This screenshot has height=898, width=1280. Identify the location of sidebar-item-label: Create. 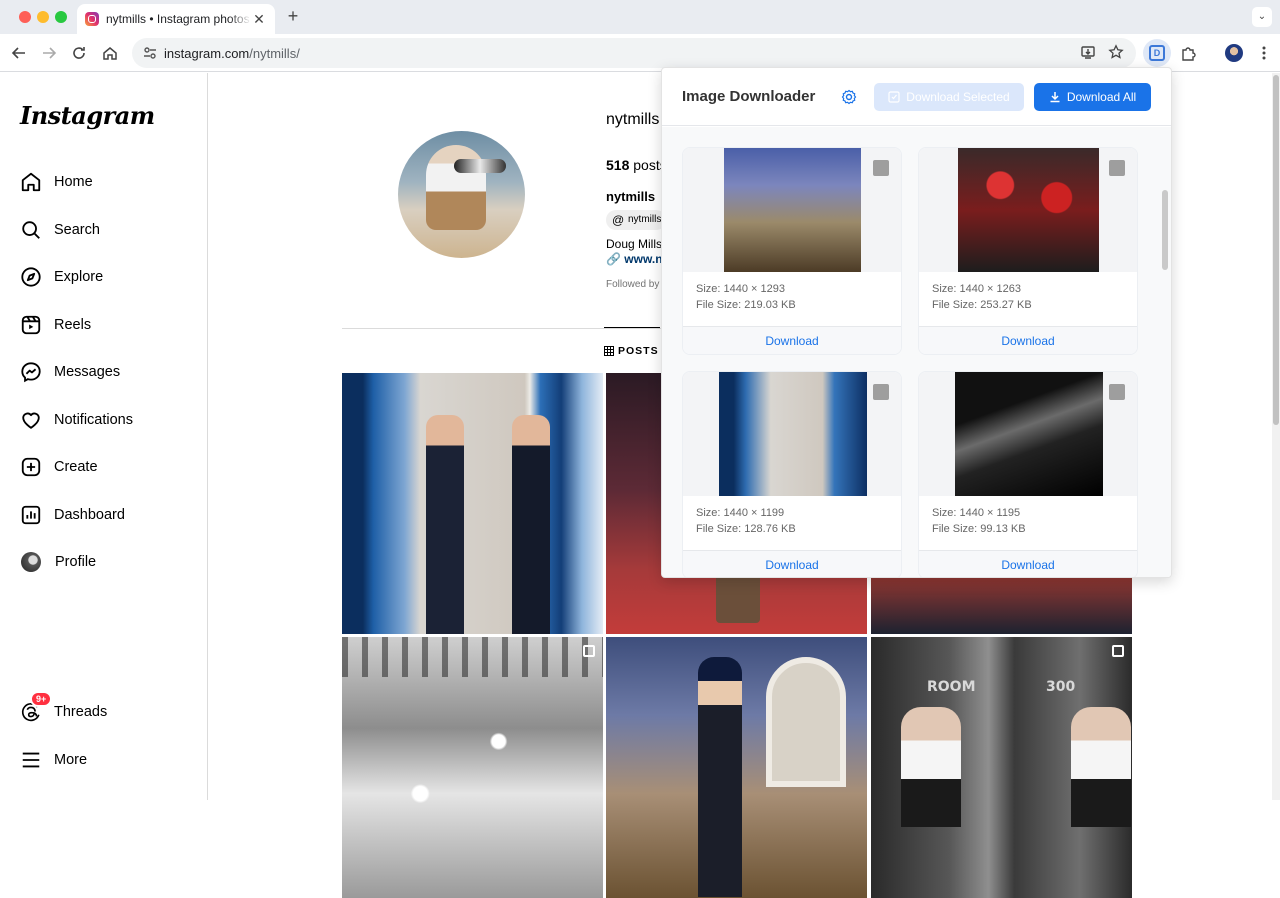
(76, 467).